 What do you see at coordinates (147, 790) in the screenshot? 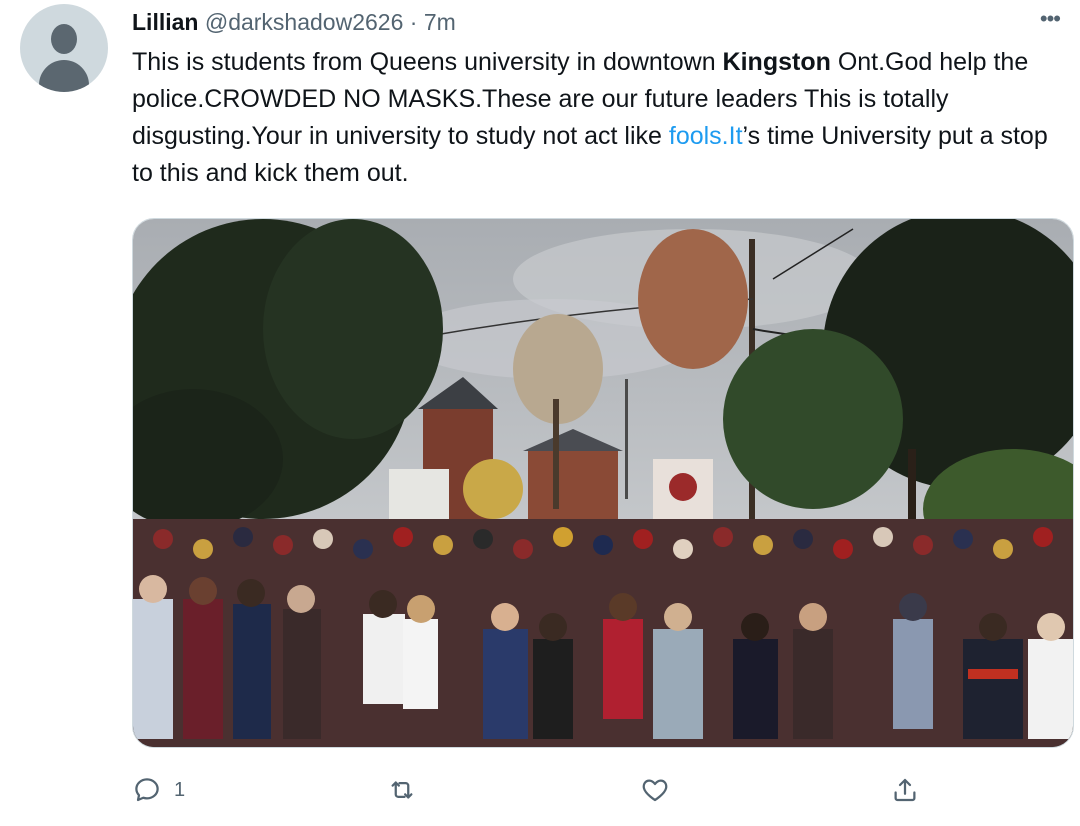
I see `reply-icon` at bounding box center [147, 790].